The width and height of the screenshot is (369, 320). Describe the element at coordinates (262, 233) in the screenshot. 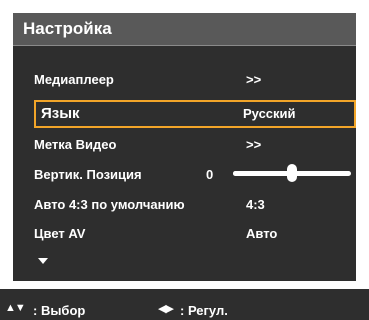

I see `av-color-value: Авто` at that location.